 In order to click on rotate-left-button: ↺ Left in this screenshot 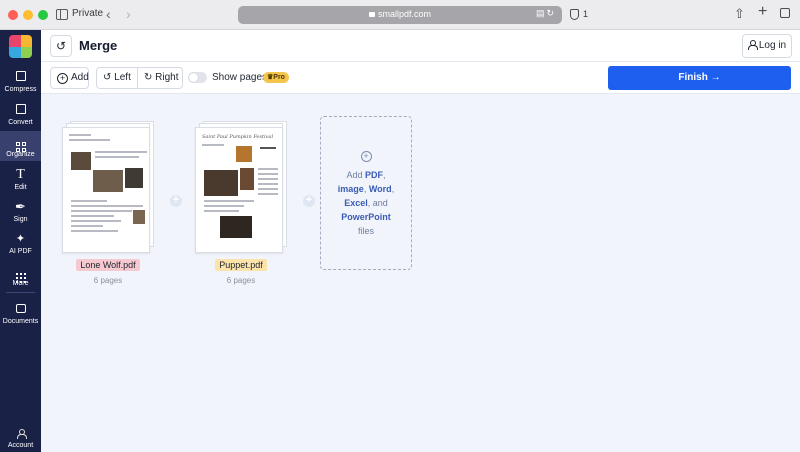, I will do `click(117, 78)`.